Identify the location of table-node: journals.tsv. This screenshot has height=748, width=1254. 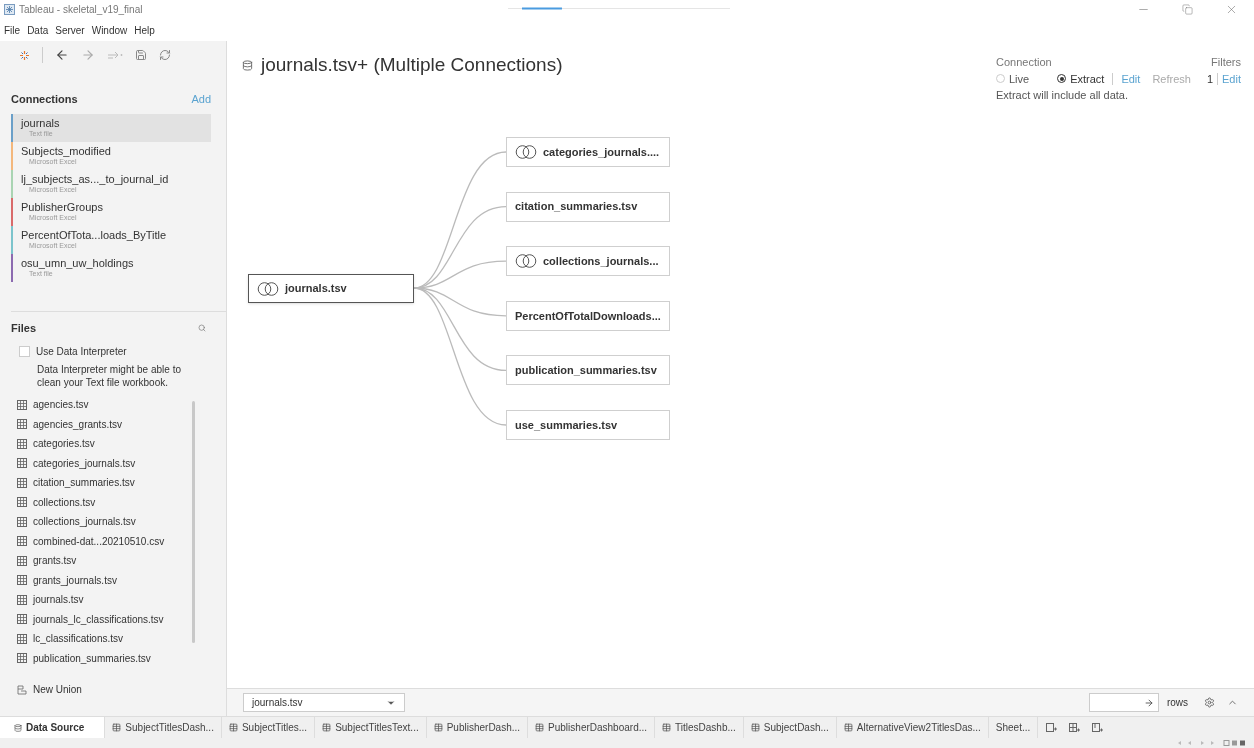
(331, 288).